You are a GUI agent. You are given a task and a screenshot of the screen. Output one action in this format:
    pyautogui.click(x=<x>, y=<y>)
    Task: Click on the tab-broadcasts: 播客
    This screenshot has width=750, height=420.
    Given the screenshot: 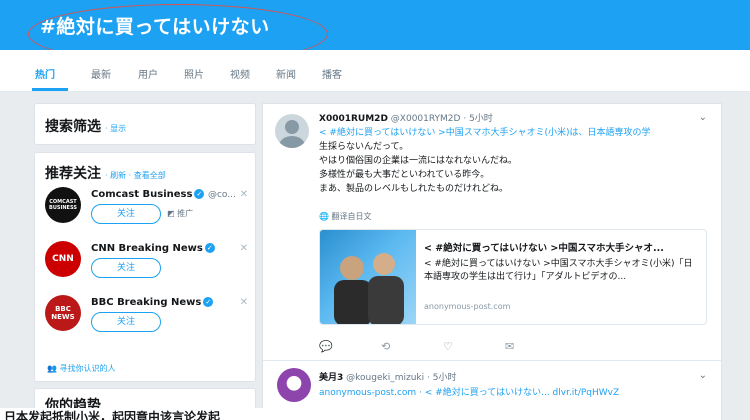 What is the action you would take?
    pyautogui.click(x=332, y=73)
    